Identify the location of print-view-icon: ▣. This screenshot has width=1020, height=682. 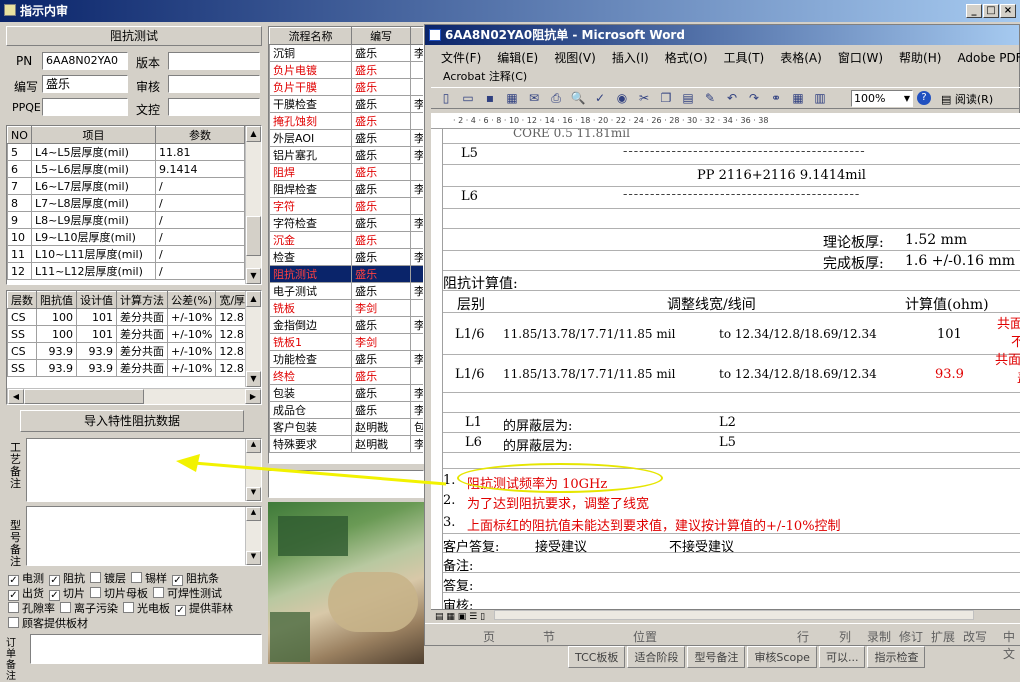
(462, 617).